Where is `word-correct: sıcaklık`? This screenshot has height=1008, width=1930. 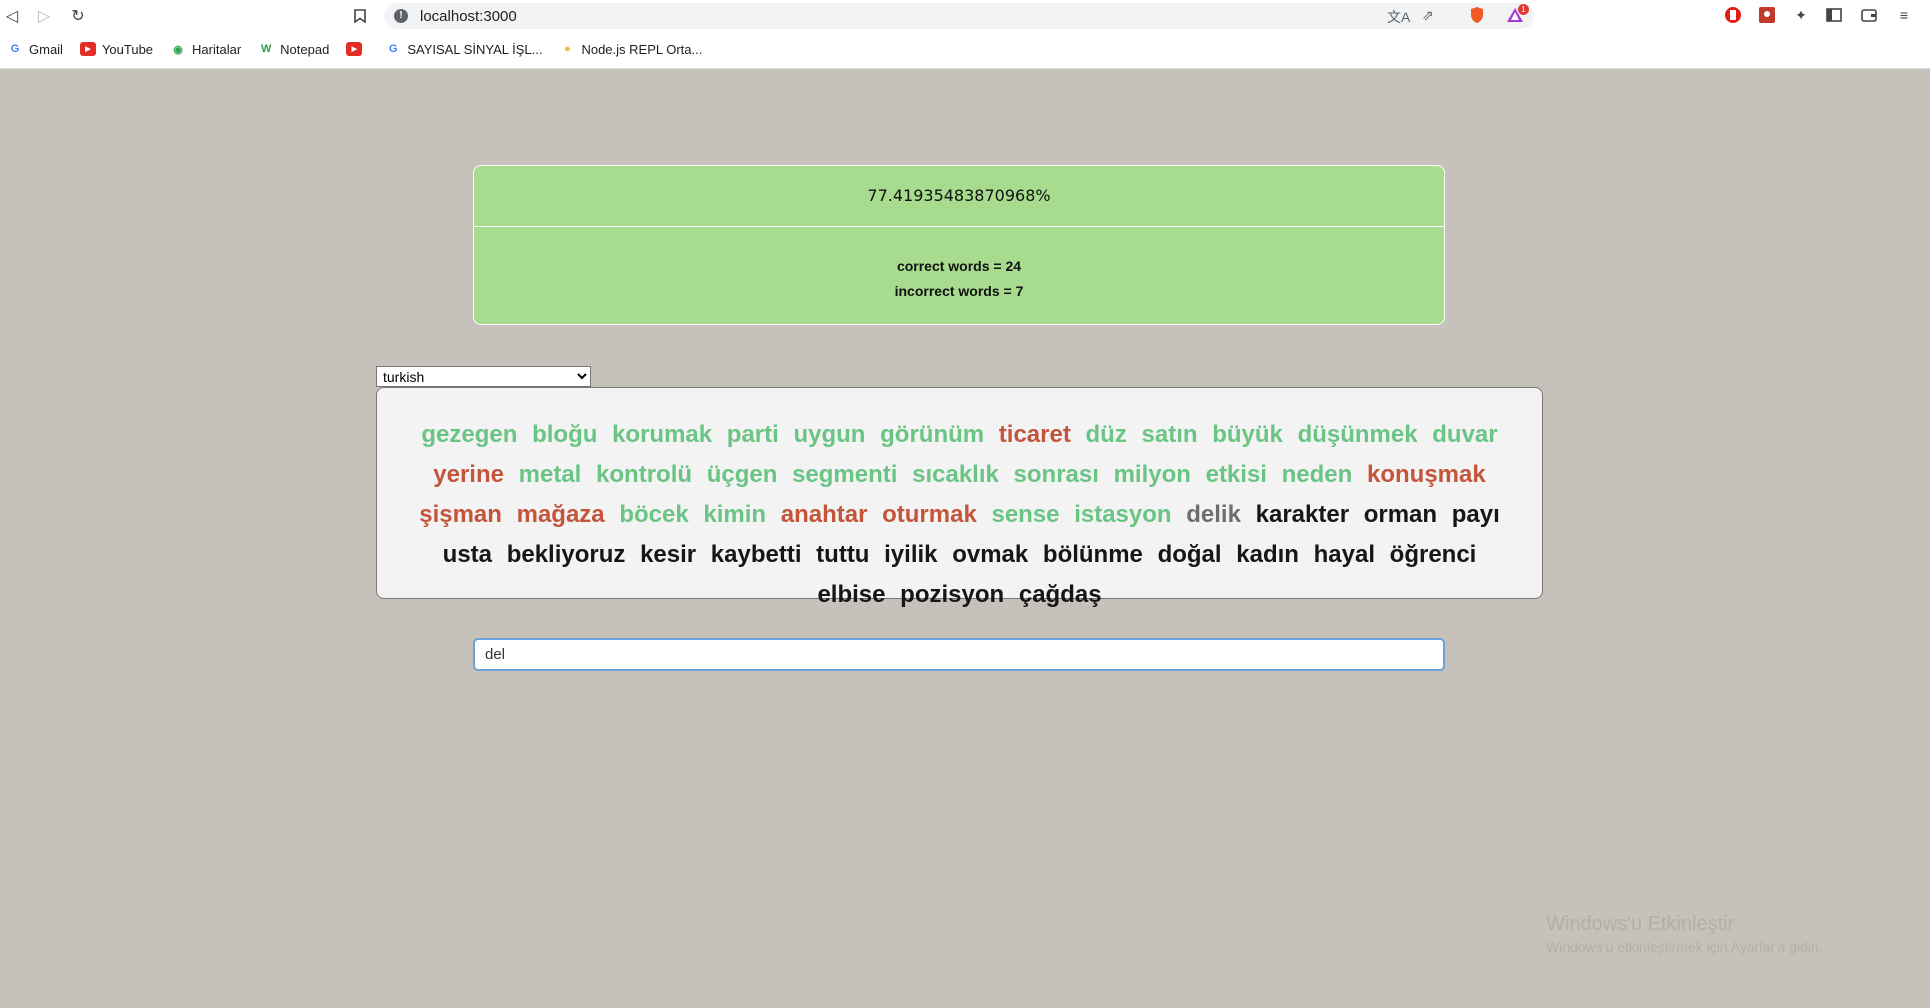 word-correct: sıcaklık is located at coordinates (955, 474).